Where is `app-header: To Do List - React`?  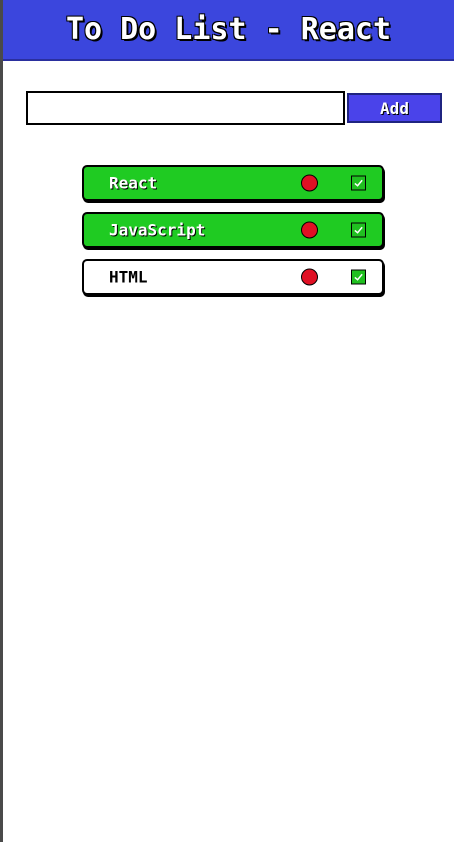 app-header: To Do List - React is located at coordinates (228, 30).